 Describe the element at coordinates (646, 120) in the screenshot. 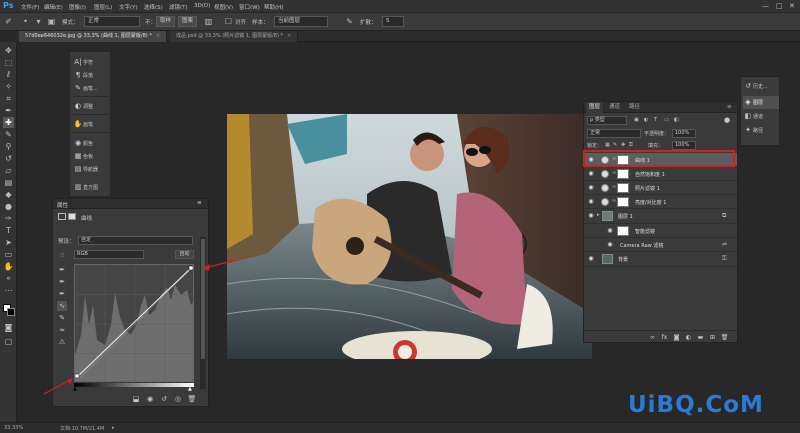

I see `filter-adjust-icon: ◐` at that location.